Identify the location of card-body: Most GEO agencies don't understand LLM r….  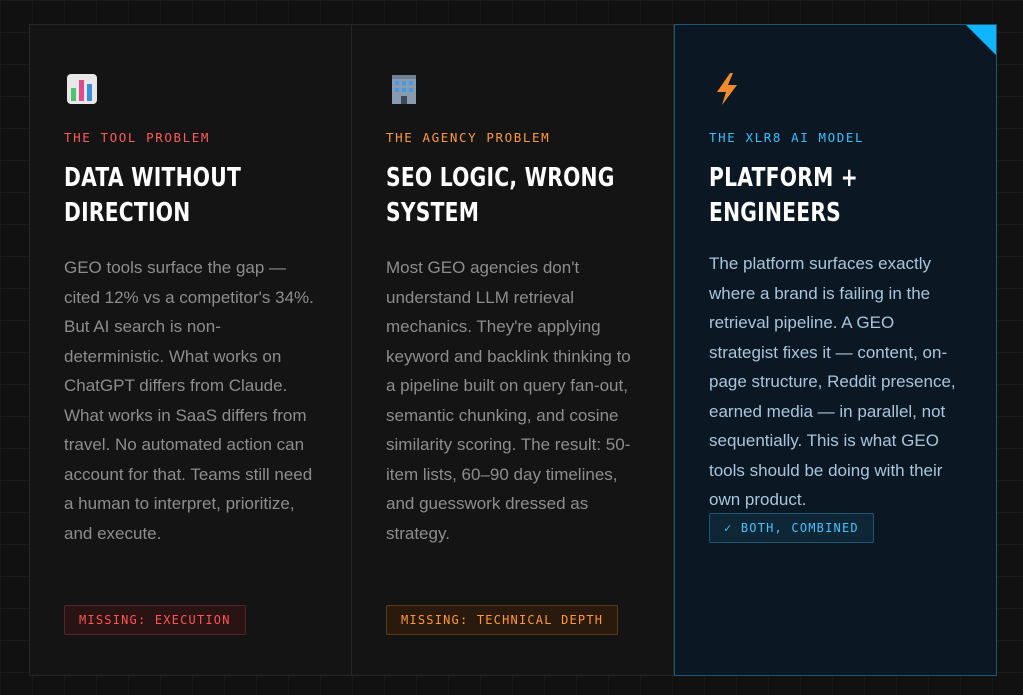
(508, 400).